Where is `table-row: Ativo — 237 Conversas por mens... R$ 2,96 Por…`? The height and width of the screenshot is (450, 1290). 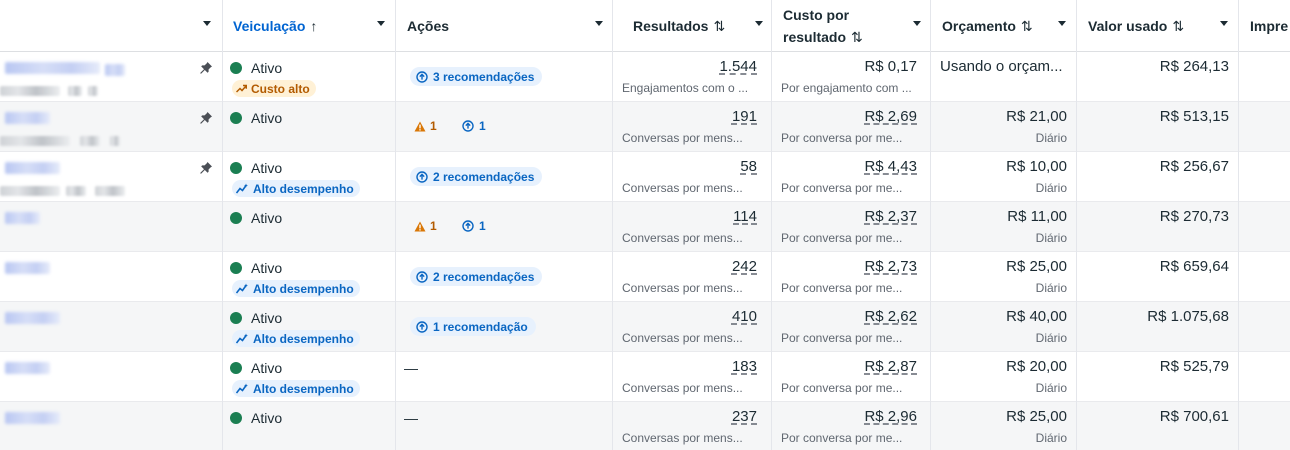
table-row: Ativo — 237 Conversas por mens... R$ 2,96 Por… is located at coordinates (645, 426).